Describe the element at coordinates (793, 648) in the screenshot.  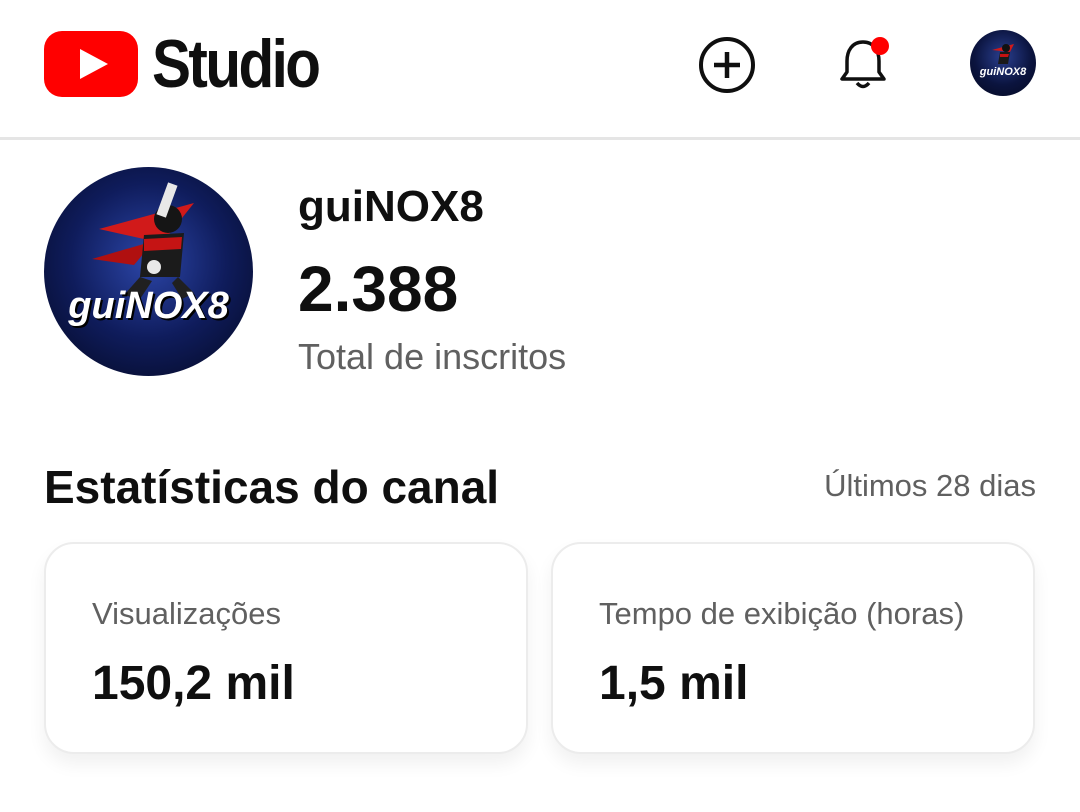
I see `watch-time-card: Tempo de exibição (horas) 1,5 mil` at that location.